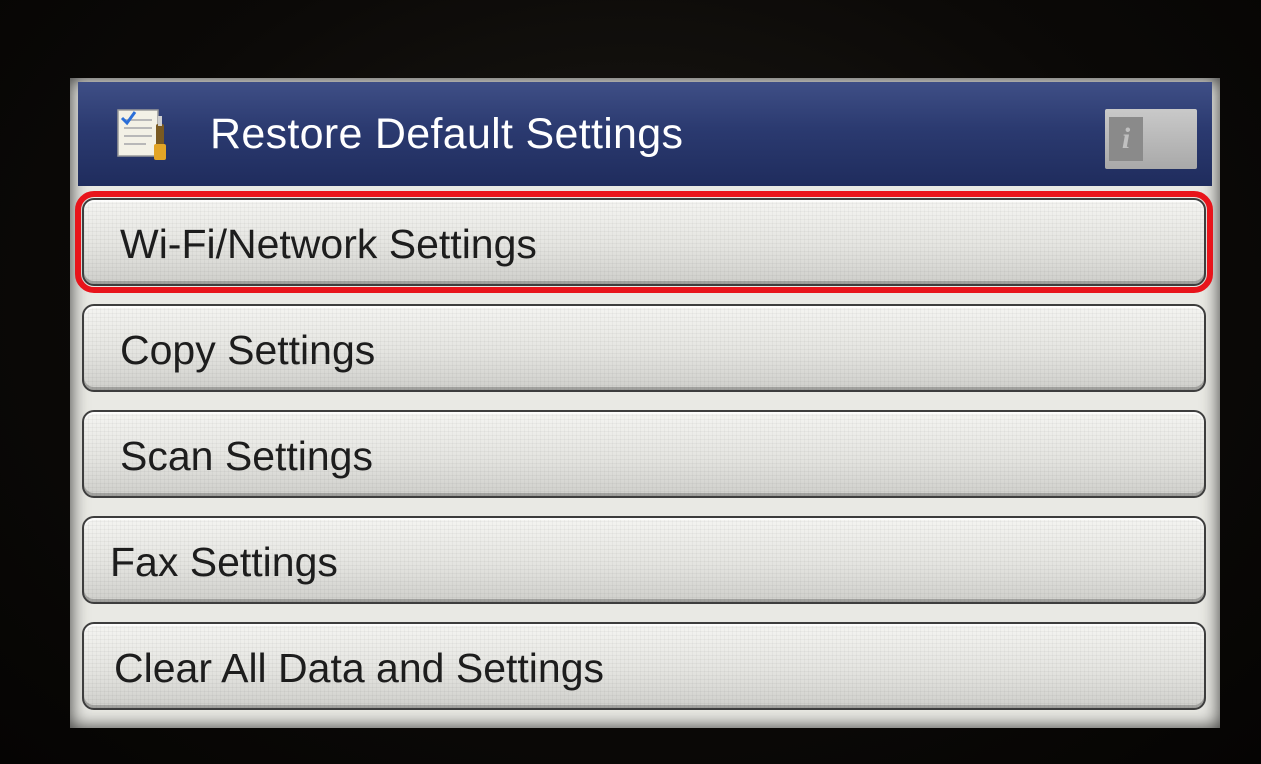 This screenshot has width=1261, height=764. What do you see at coordinates (644, 666) in the screenshot?
I see `menu-item-clear-all-data-and-settings: Clear All Data and Settings` at bounding box center [644, 666].